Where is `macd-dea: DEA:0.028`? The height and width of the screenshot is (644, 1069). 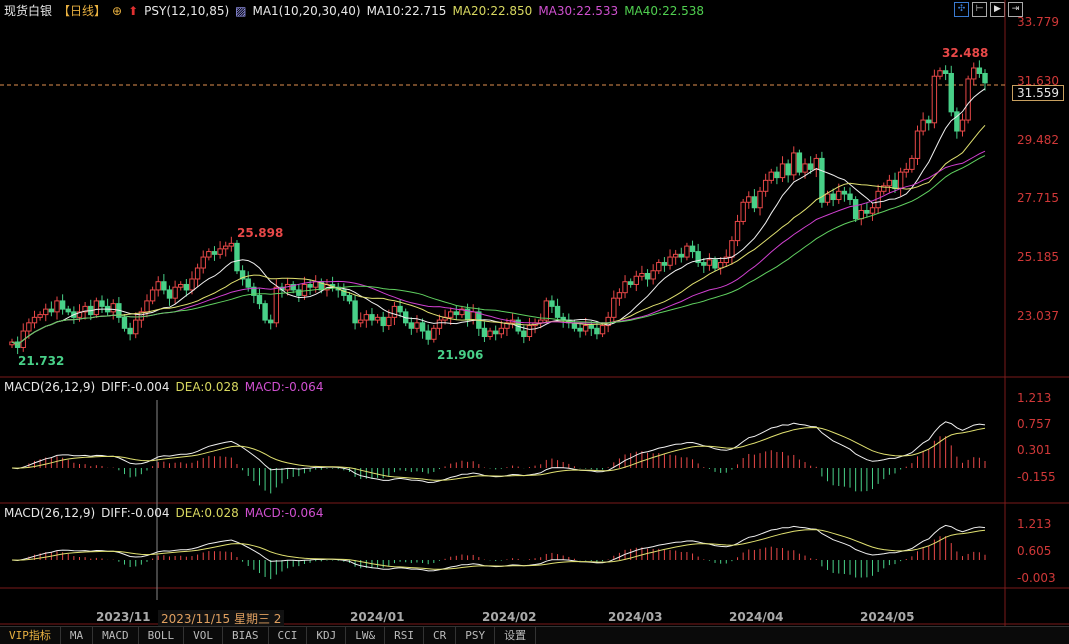 macd-dea: DEA:0.028 is located at coordinates (207, 387).